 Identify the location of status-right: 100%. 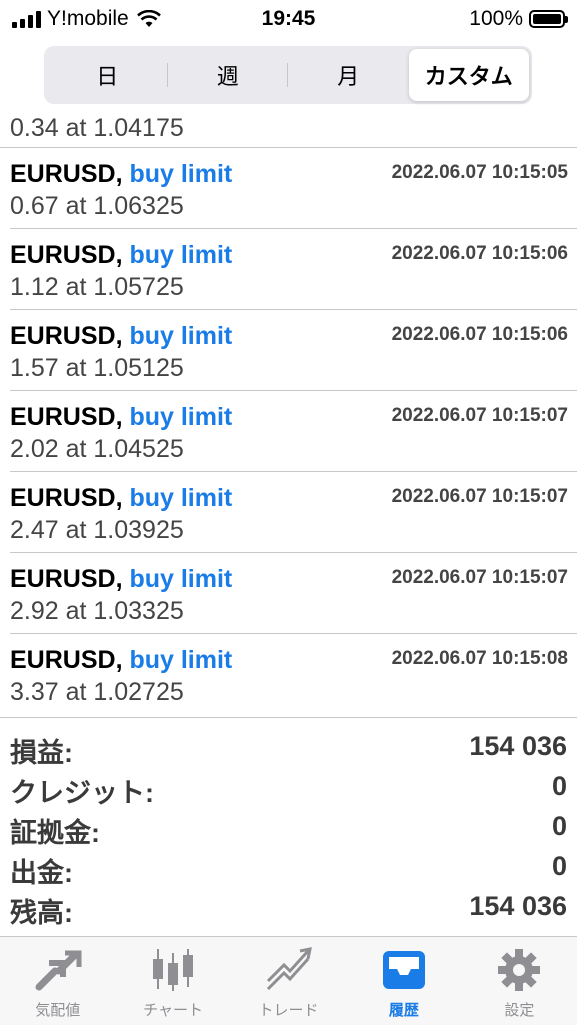
(518, 19).